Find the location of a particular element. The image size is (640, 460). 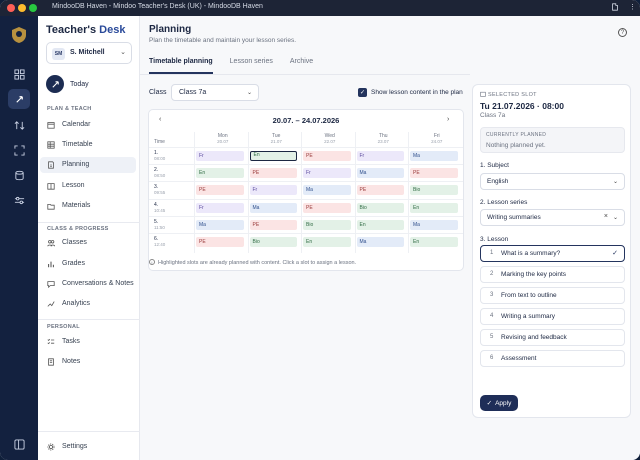

lesson-option: 5 Revising and feedback is located at coordinates (552, 337).